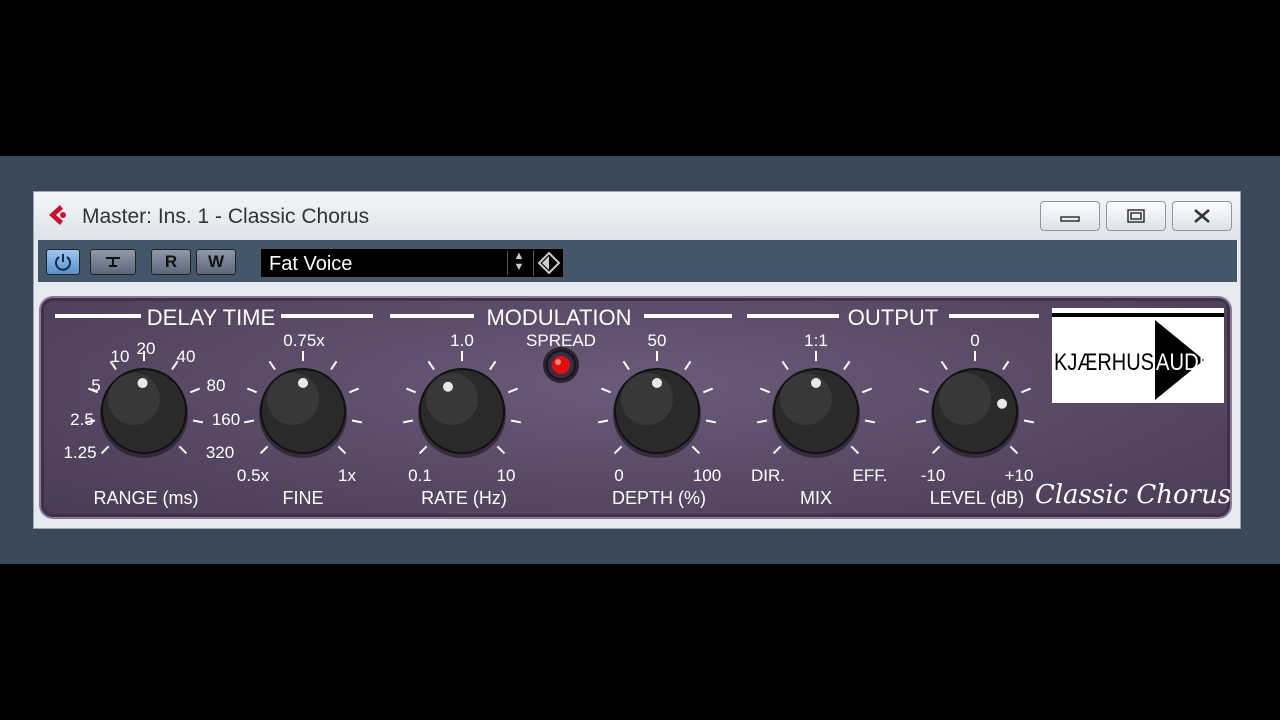 This screenshot has height=720, width=1280. I want to click on knob-mix-min-label: DIR., so click(768, 475).